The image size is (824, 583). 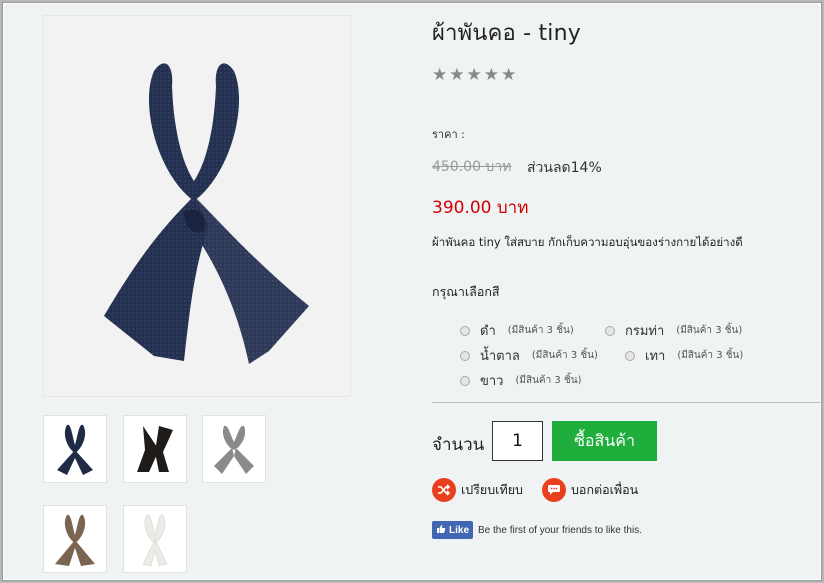 What do you see at coordinates (444, 490) in the screenshot?
I see `shuffle-icon` at bounding box center [444, 490].